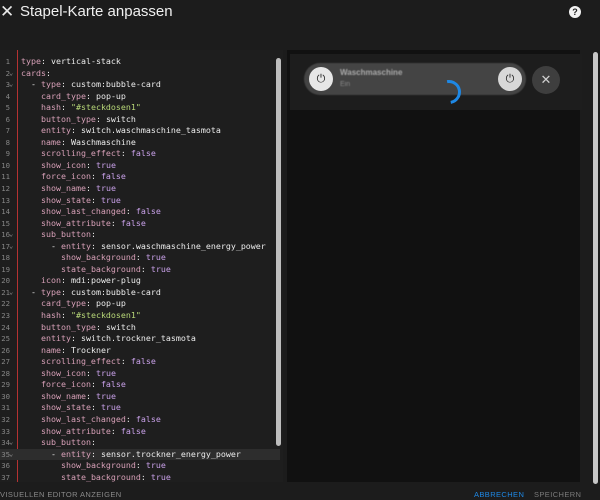 This screenshot has height=500, width=600. I want to click on code-line: 10 show_icon: true, so click(140, 166).